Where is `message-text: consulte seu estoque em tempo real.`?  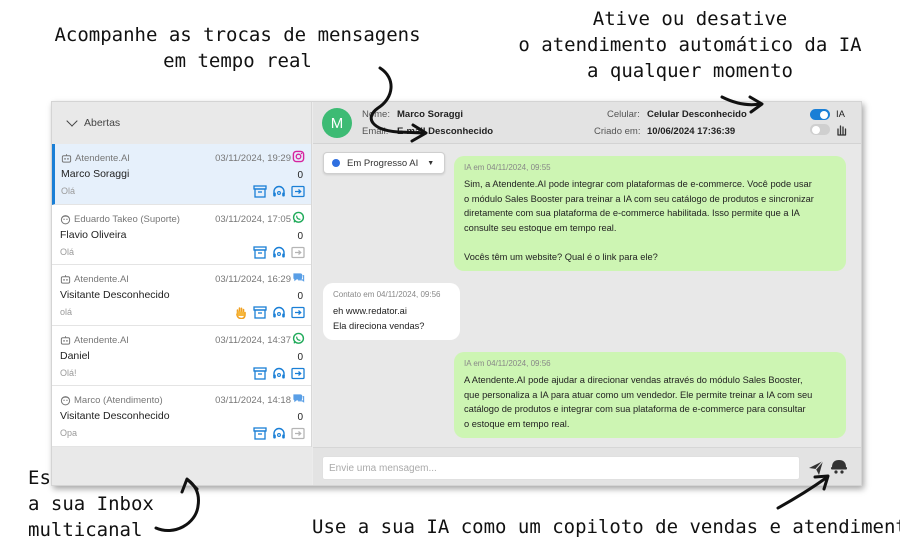
message-text: consulte seu estoque em tempo real. is located at coordinates (540, 227).